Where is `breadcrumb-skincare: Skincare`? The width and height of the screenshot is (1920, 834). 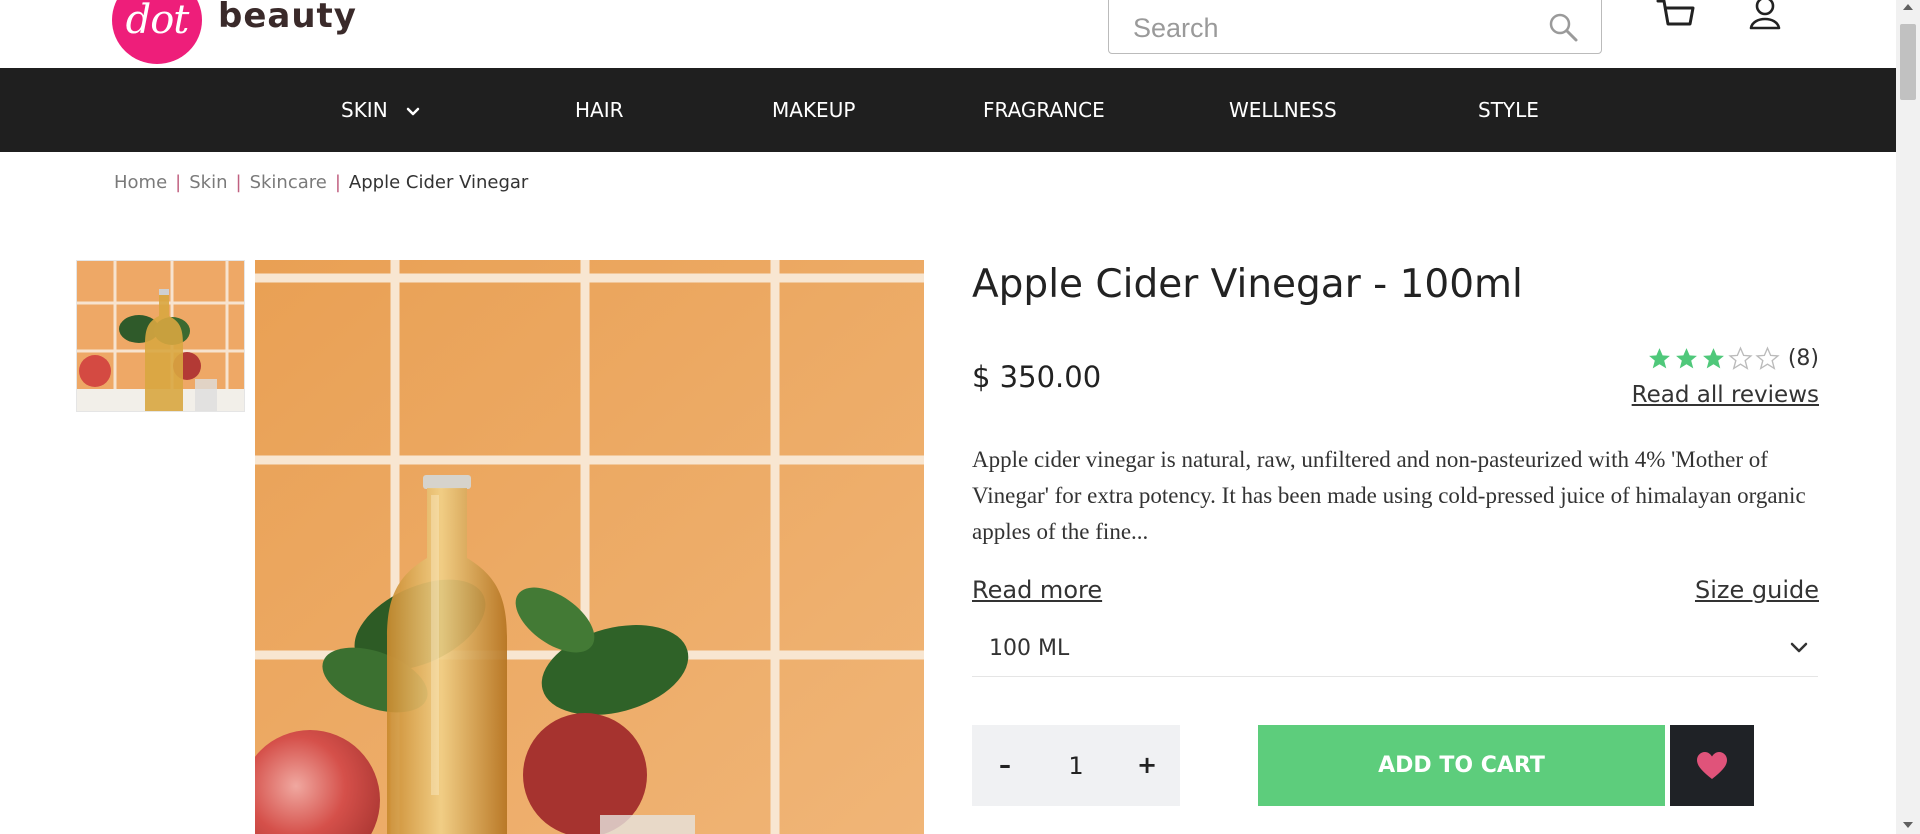 breadcrumb-skincare: Skincare is located at coordinates (288, 182).